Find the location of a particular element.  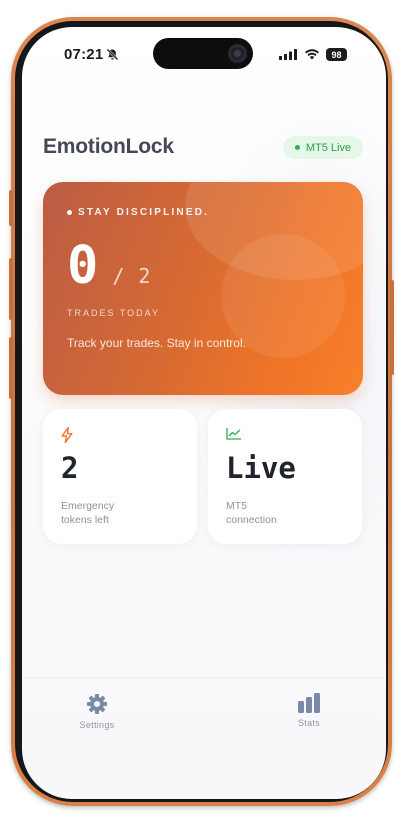

badge-label: MT5 Live is located at coordinates (328, 147).